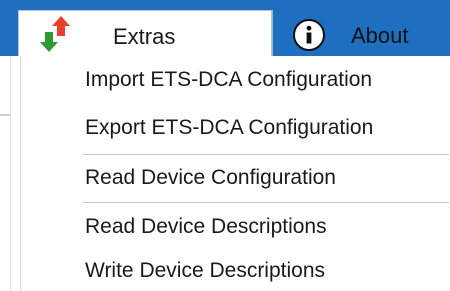 The height and width of the screenshot is (291, 450). I want to click on tab-extras: Extras, so click(145, 33).